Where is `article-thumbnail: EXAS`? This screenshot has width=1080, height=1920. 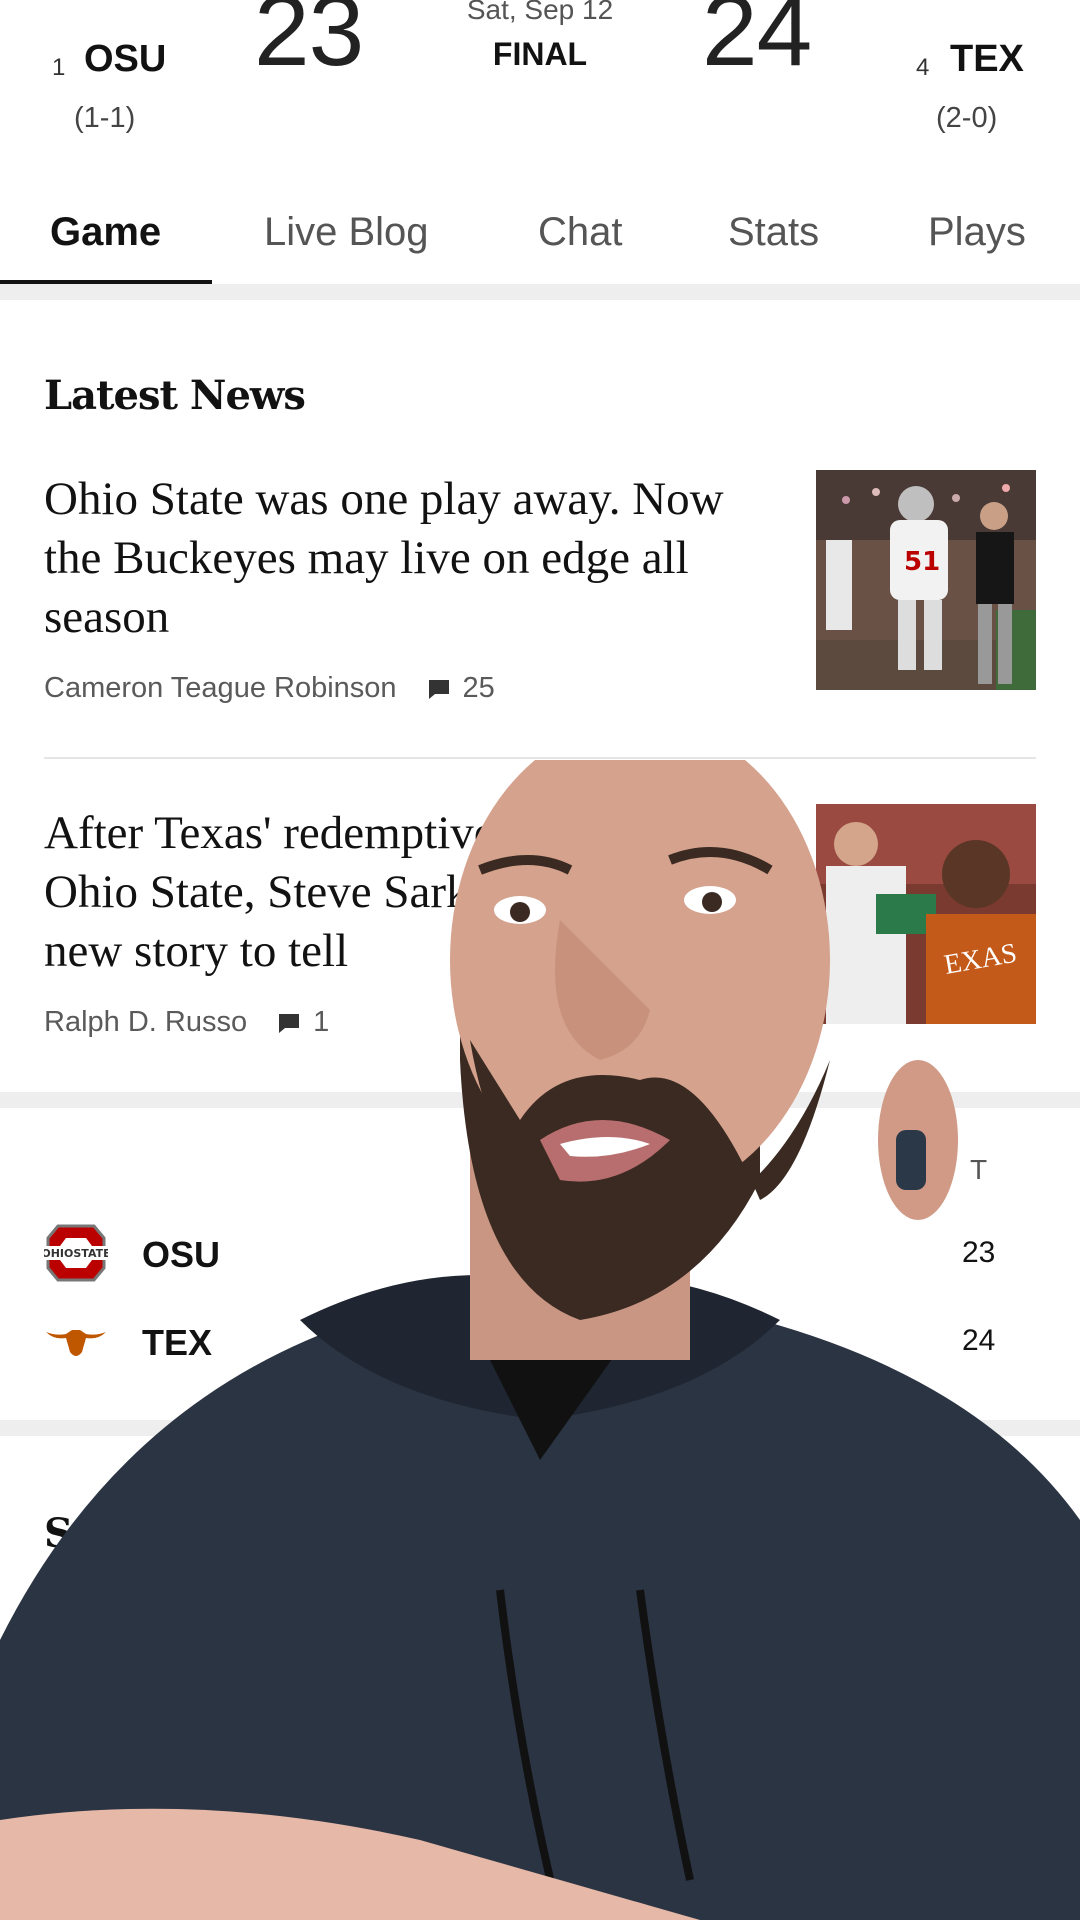
article-thumbnail: EXAS is located at coordinates (926, 914).